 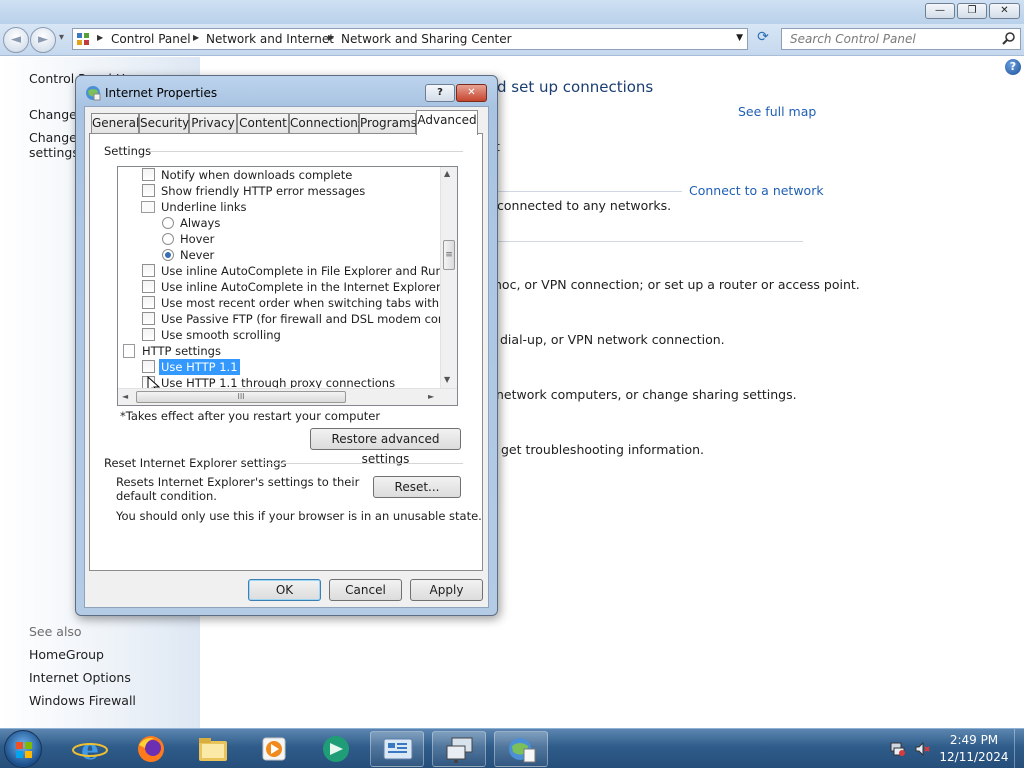 What do you see at coordinates (521, 749) in the screenshot?
I see `internet-properties-taskbar-button` at bounding box center [521, 749].